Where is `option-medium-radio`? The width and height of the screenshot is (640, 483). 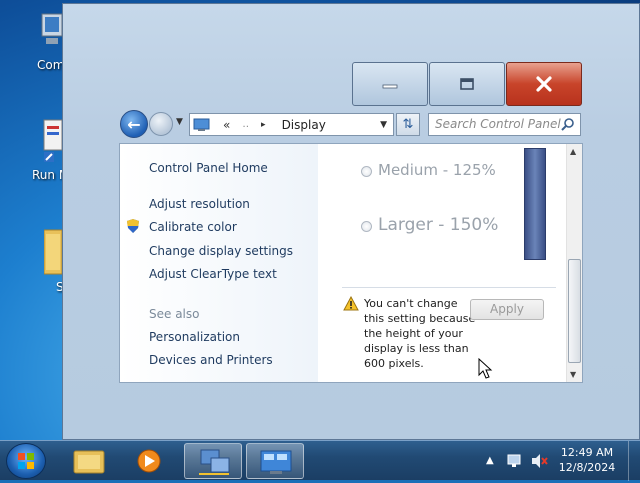
option-medium-radio is located at coordinates (366, 171).